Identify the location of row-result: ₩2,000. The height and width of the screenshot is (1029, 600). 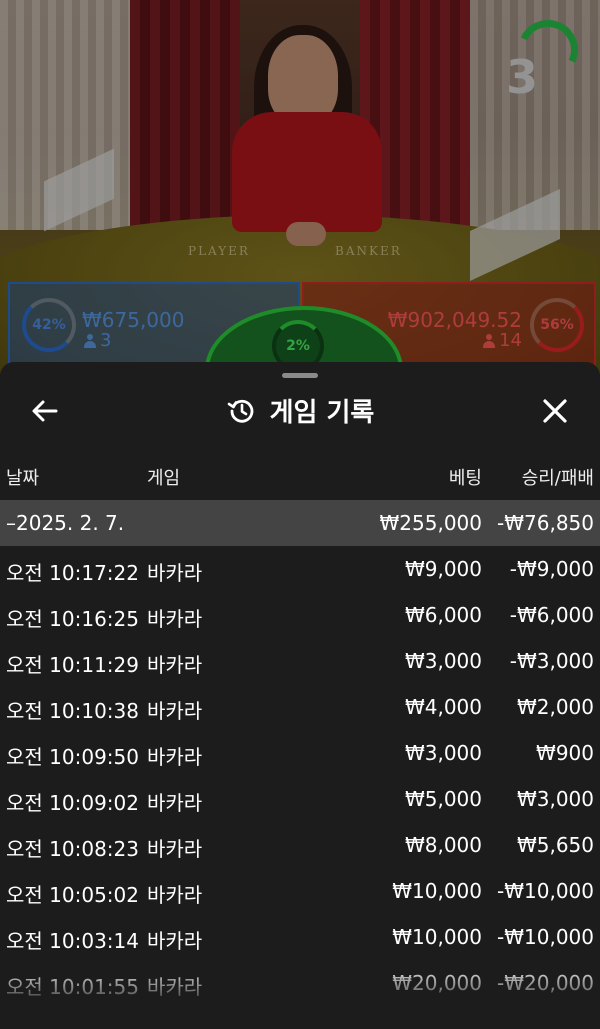
(555, 707).